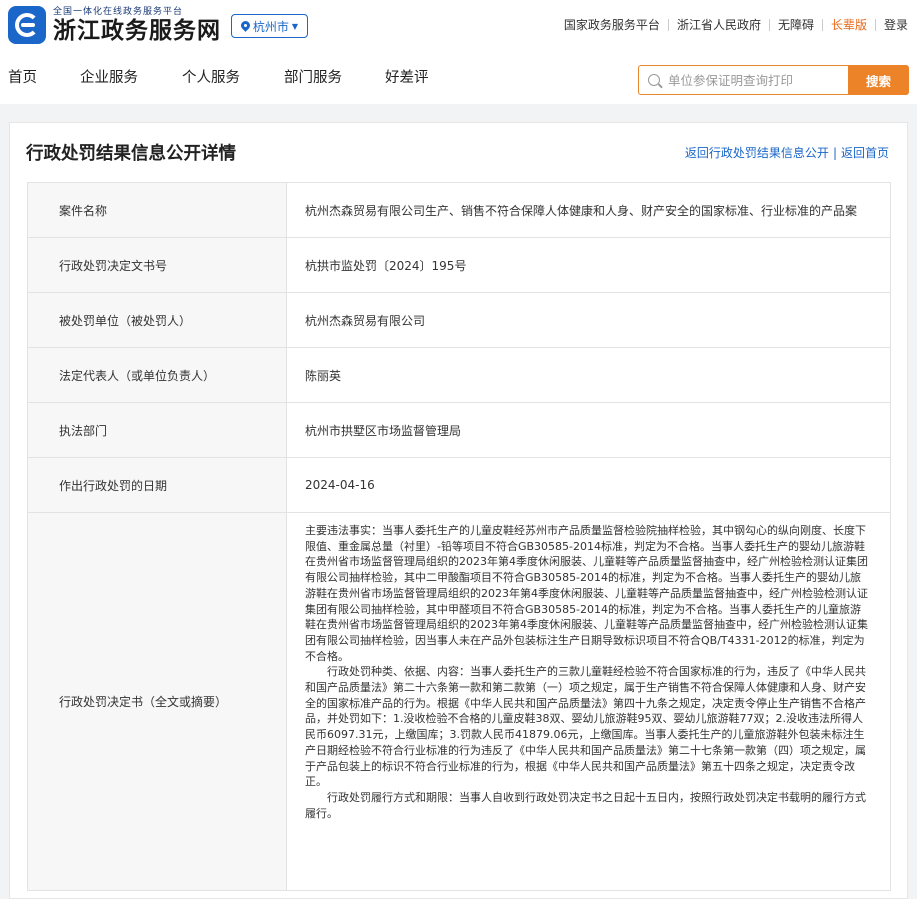 The width and height of the screenshot is (917, 899). I want to click on page-title: 行政处罚结果信息公开详情, so click(131, 154).